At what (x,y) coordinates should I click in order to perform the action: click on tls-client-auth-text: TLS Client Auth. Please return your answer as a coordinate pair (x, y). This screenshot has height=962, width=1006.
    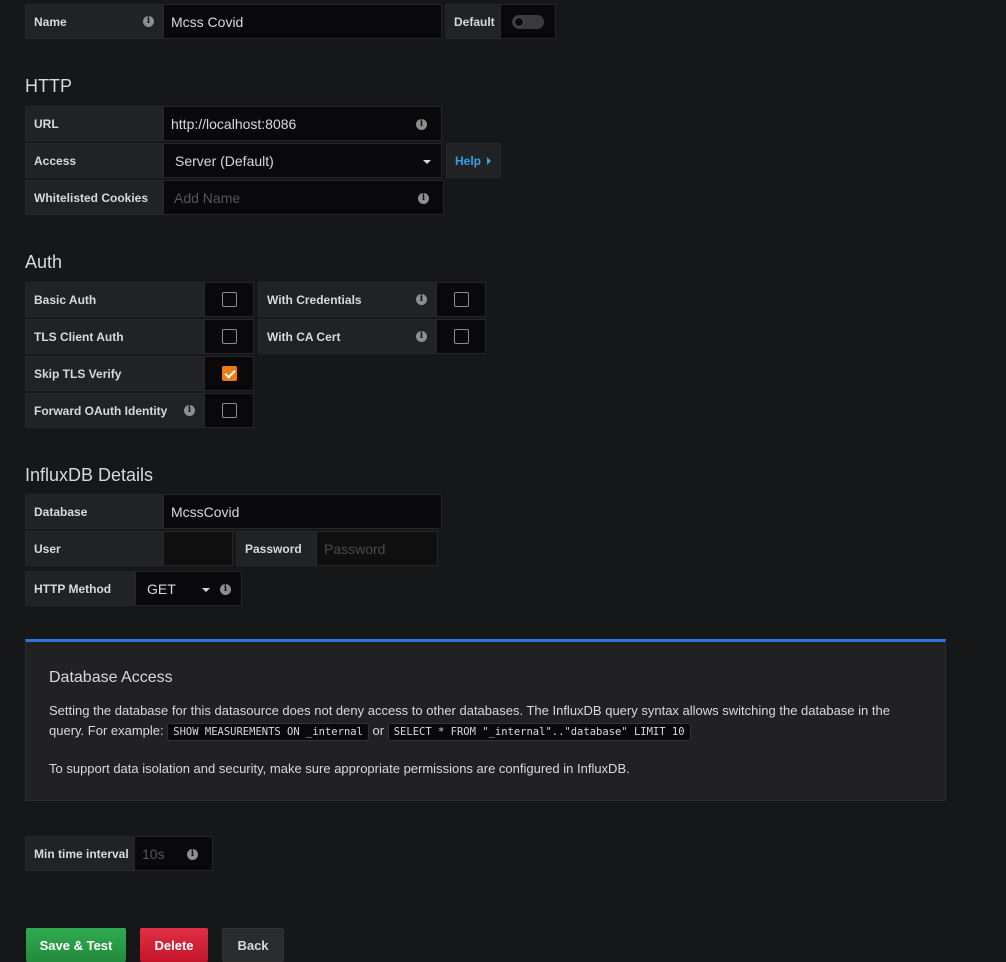
    Looking at the image, I should click on (79, 336).